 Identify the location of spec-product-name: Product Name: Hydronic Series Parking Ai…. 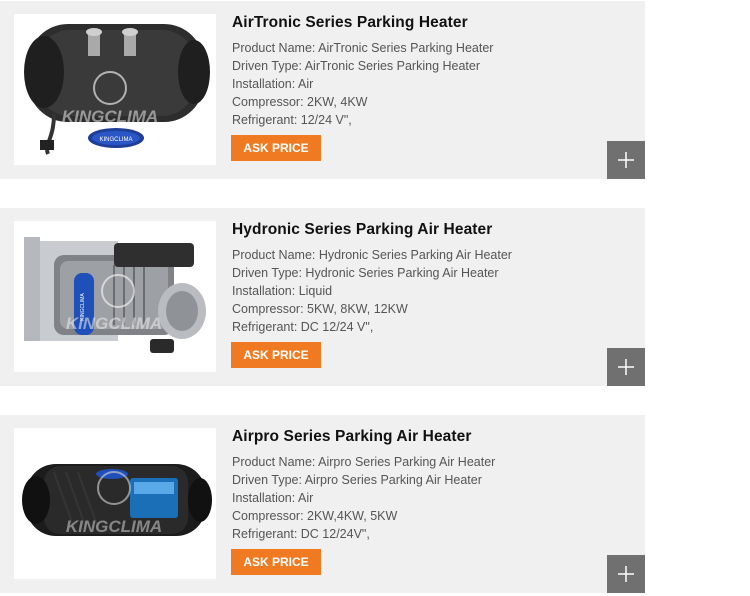
(372, 255).